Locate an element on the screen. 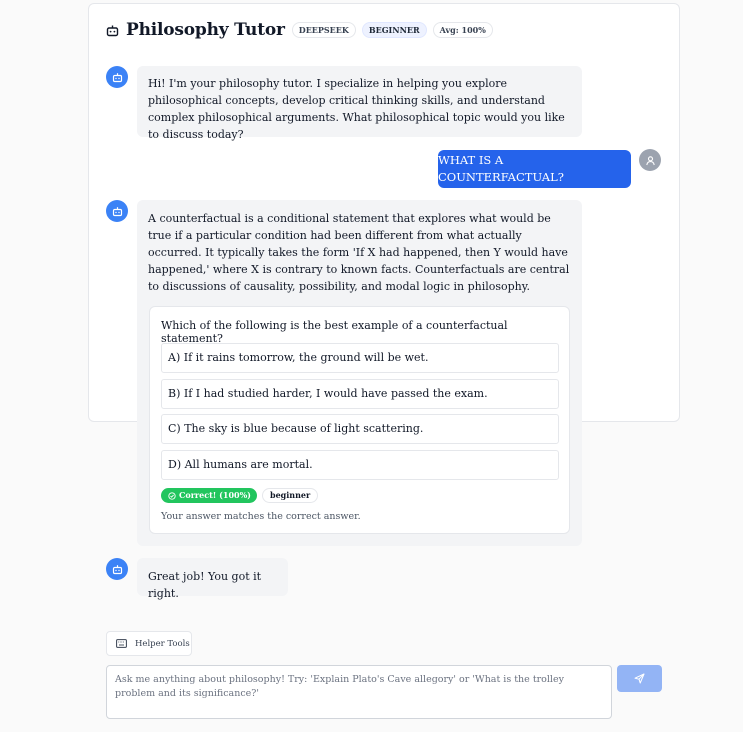  level-badge: BEGINNER is located at coordinates (394, 30).